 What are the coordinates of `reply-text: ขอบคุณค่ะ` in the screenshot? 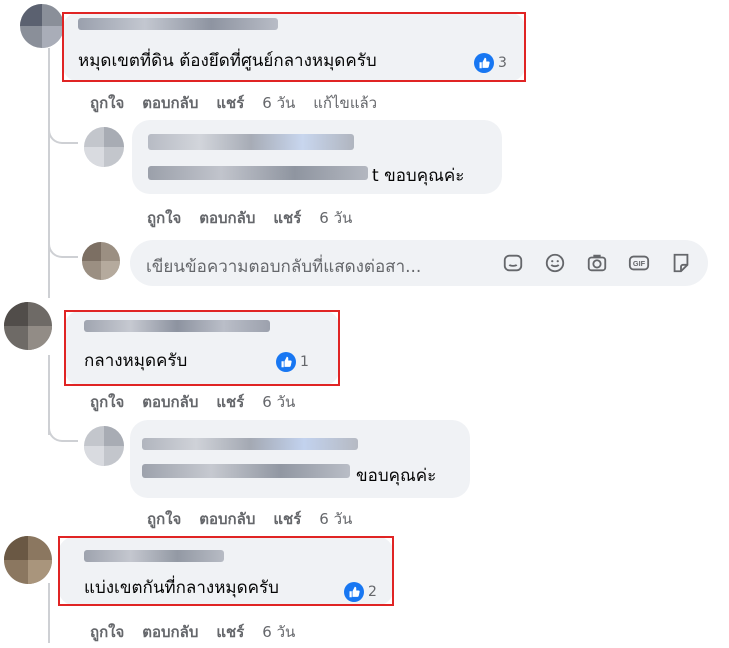 It's located at (396, 476).